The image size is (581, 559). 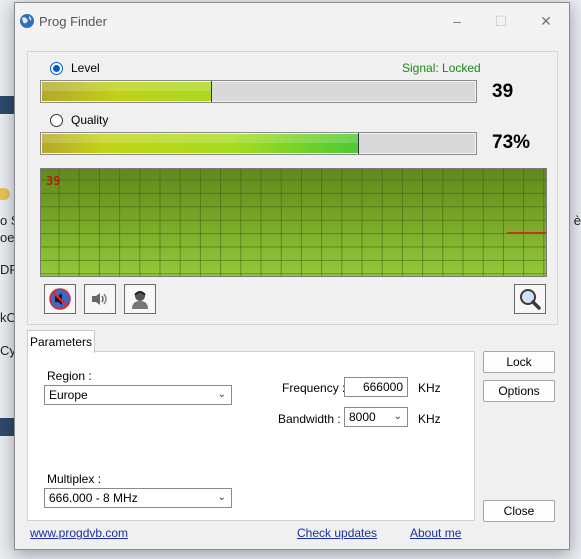 What do you see at coordinates (200, 143) in the screenshot?
I see `quality-meter-fill` at bounding box center [200, 143].